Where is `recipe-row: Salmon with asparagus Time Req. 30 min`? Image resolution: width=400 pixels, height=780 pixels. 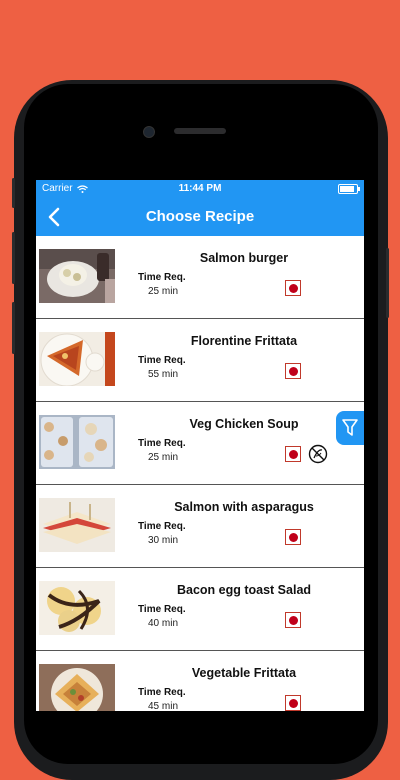 recipe-row: Salmon with asparagus Time Req. 30 min is located at coordinates (200, 526).